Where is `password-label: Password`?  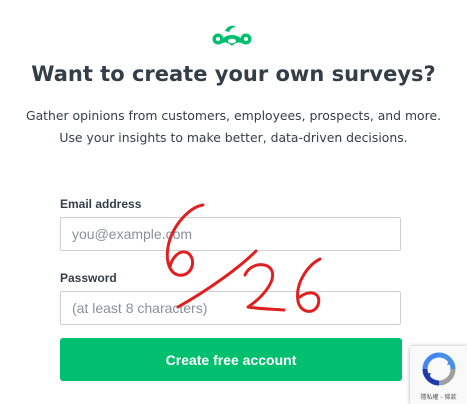 password-label: Password is located at coordinates (88, 278).